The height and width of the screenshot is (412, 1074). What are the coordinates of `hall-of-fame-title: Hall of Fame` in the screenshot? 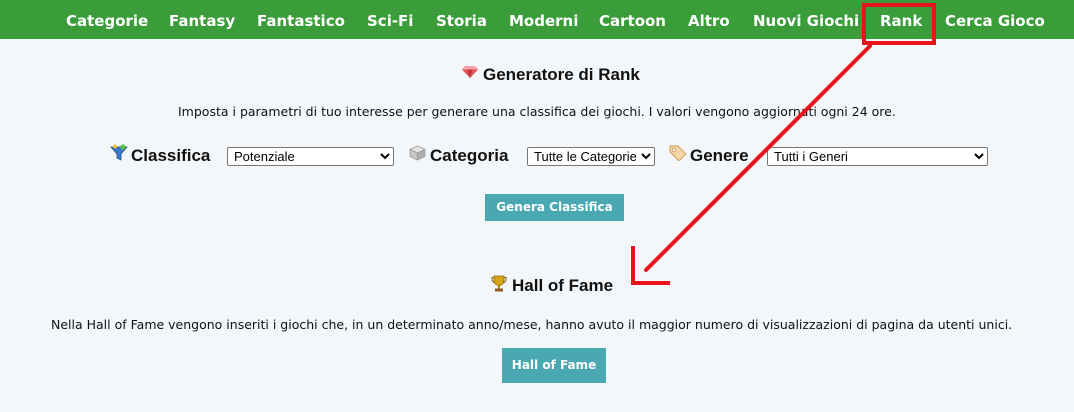 It's located at (563, 285).